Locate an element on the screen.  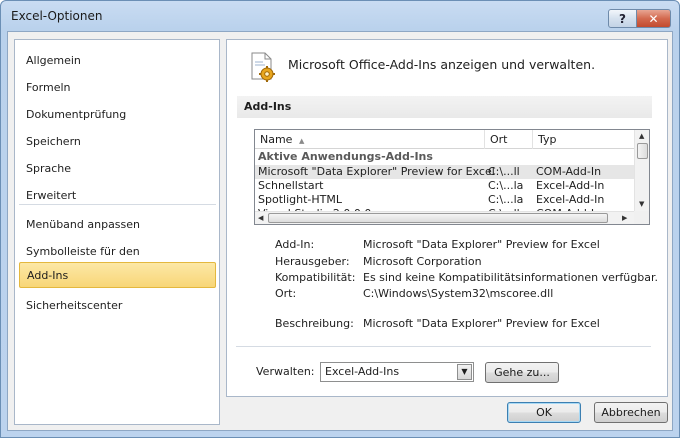
manage-label: Verwalten: is located at coordinates (285, 371).